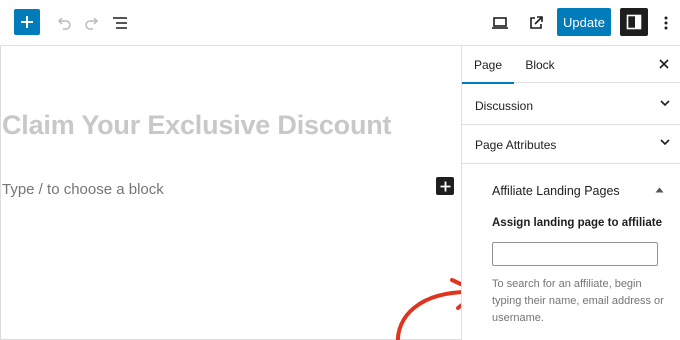  I want to click on options-button, so click(666, 23).